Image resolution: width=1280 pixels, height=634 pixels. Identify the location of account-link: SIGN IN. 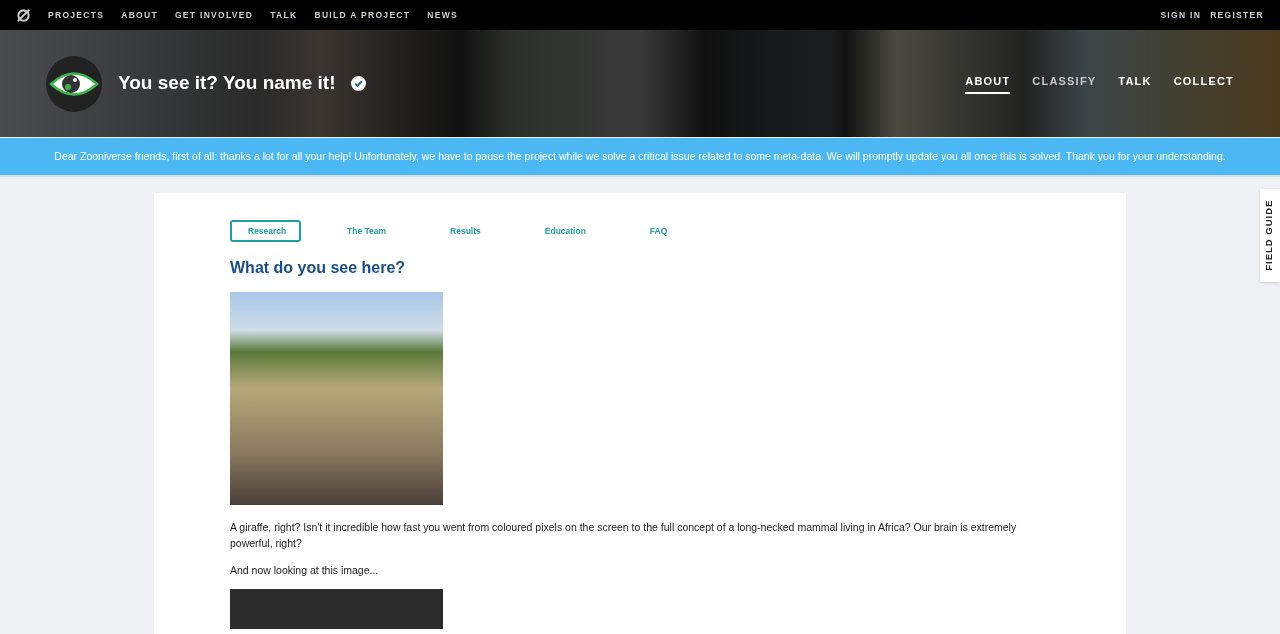
(1181, 15).